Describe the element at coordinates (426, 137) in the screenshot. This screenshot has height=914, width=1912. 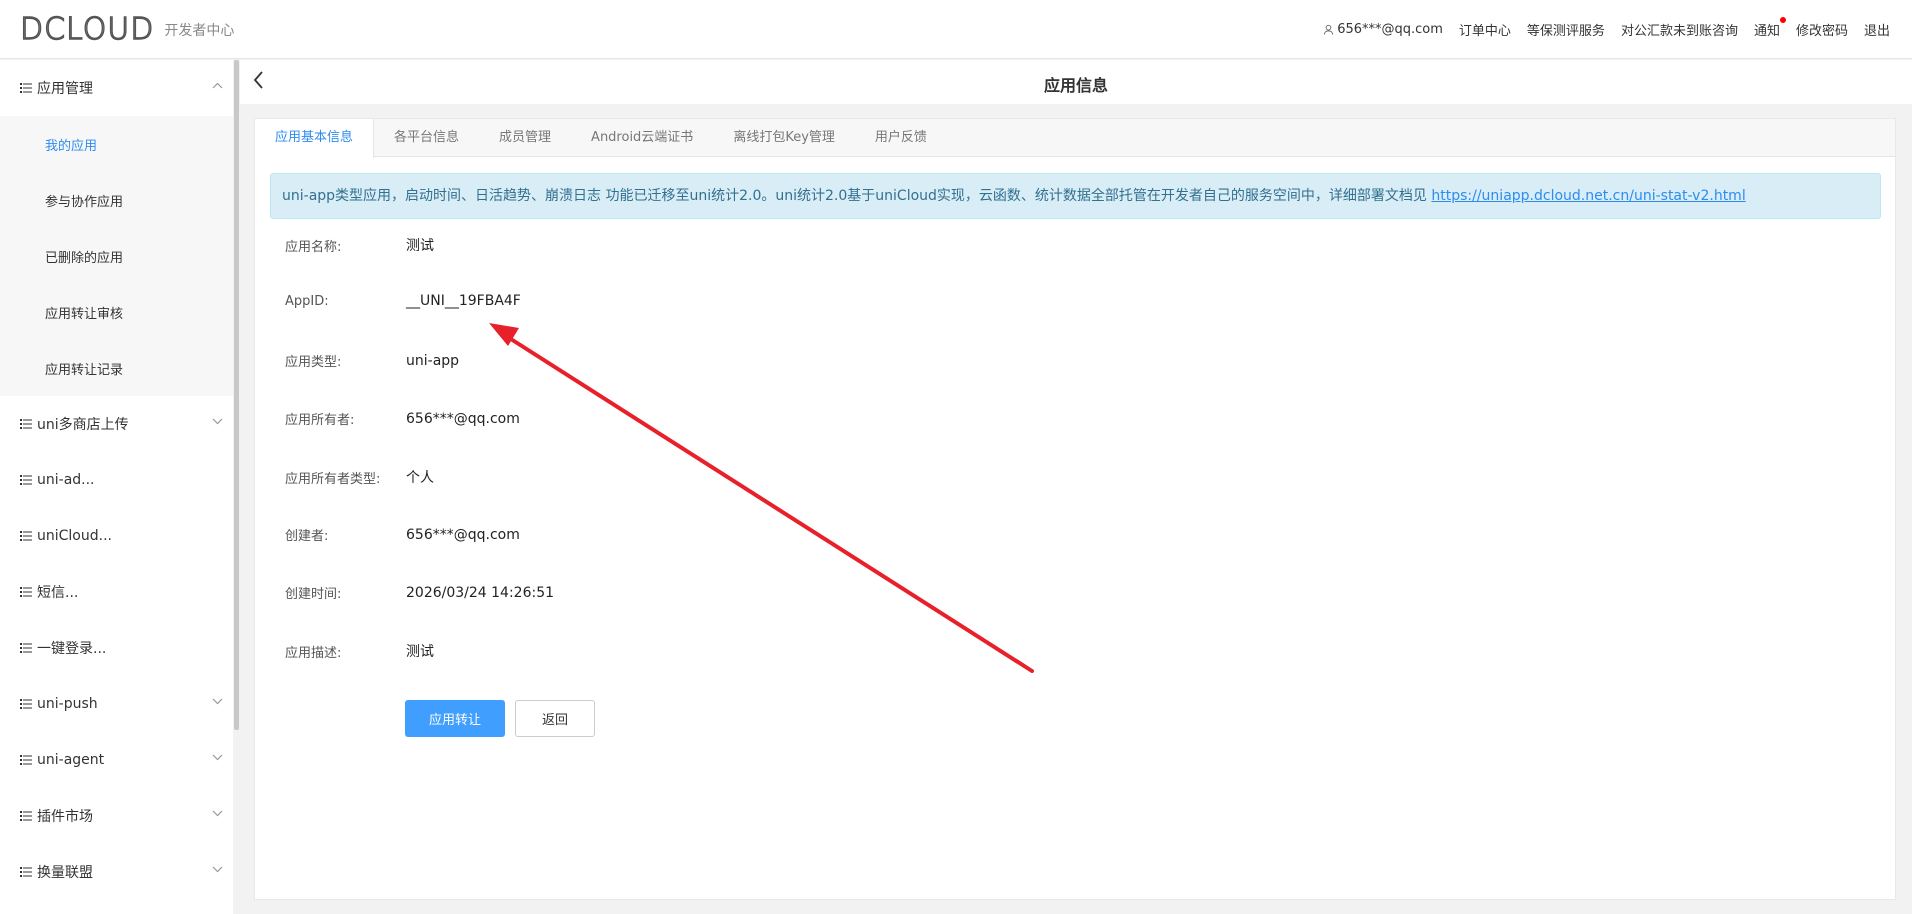
I see `tab-platform-info: 各平台信息` at that location.